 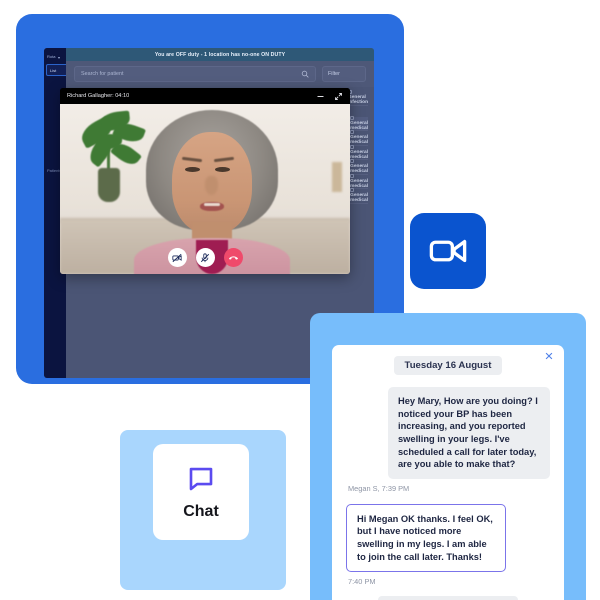 I want to click on video-camera-icon, so click(x=448, y=251).